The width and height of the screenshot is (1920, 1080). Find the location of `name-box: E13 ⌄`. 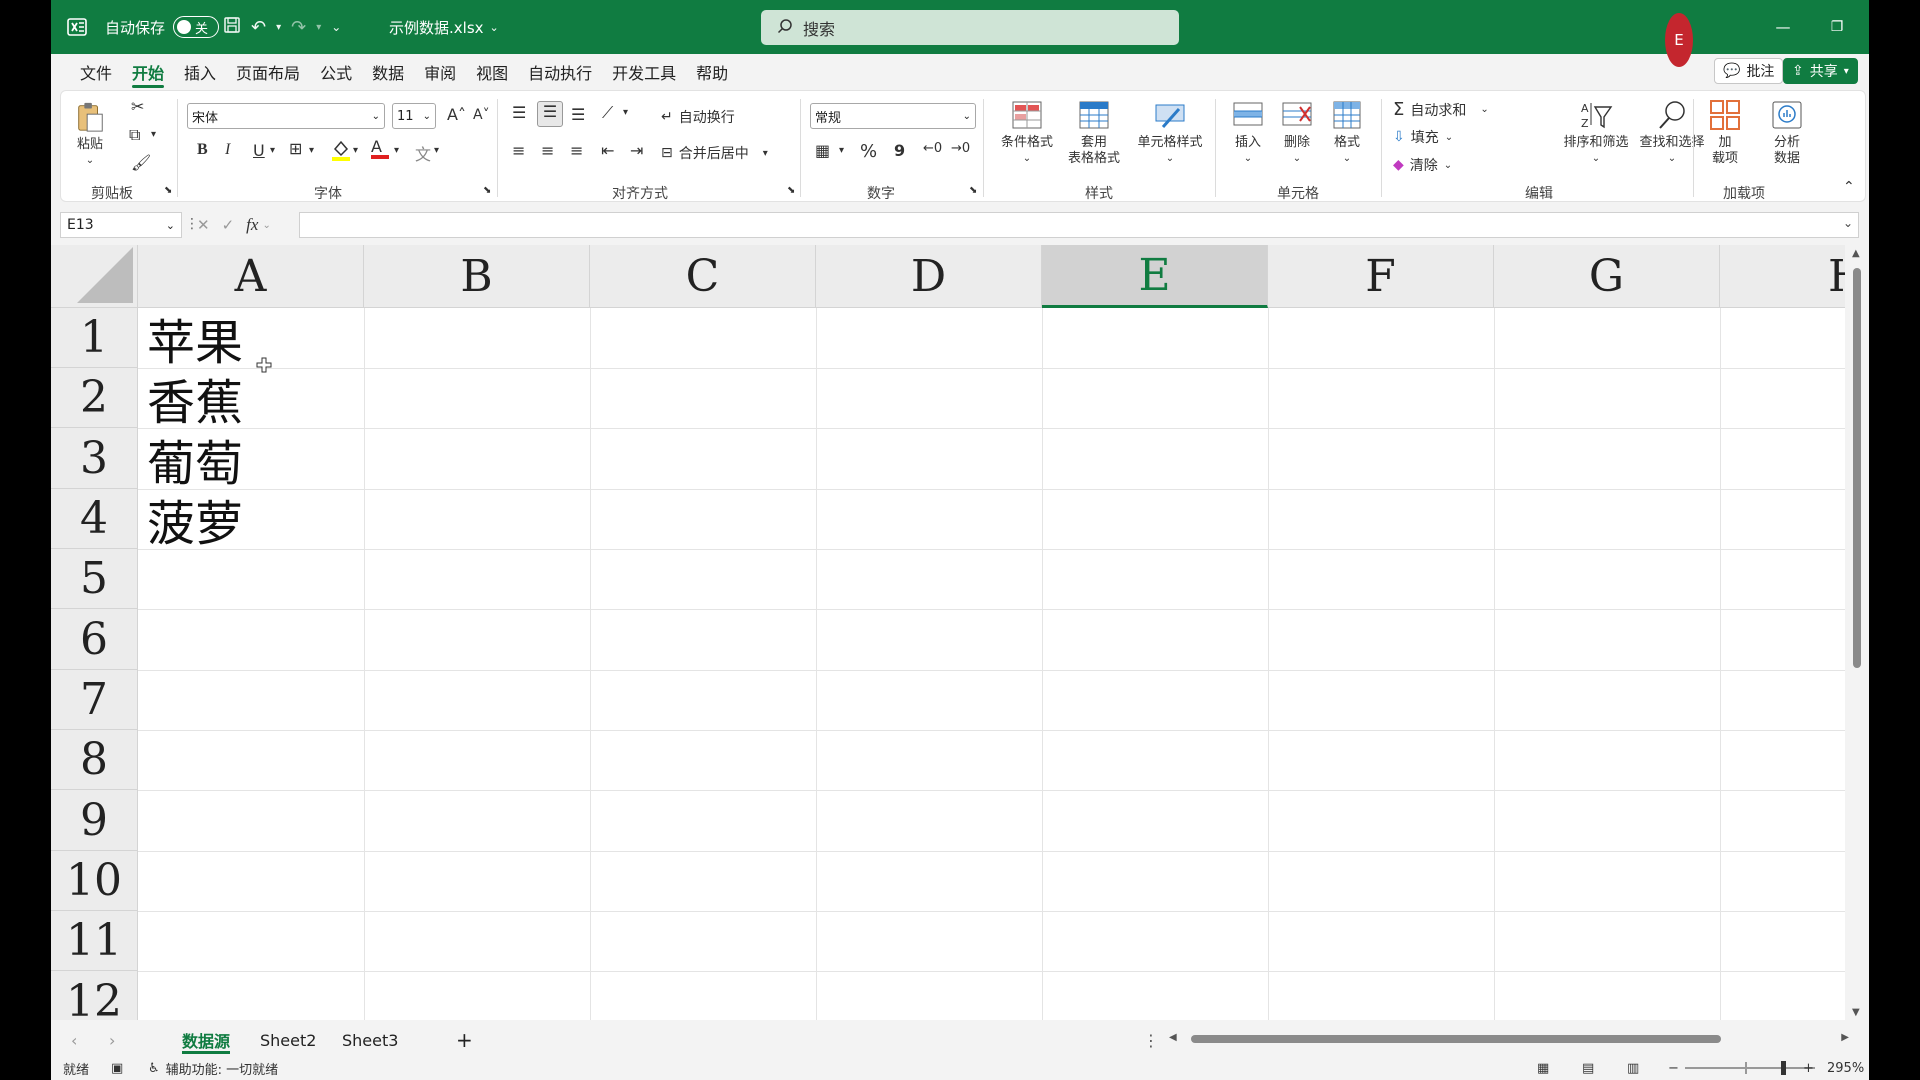

name-box: E13 ⌄ is located at coordinates (121, 225).